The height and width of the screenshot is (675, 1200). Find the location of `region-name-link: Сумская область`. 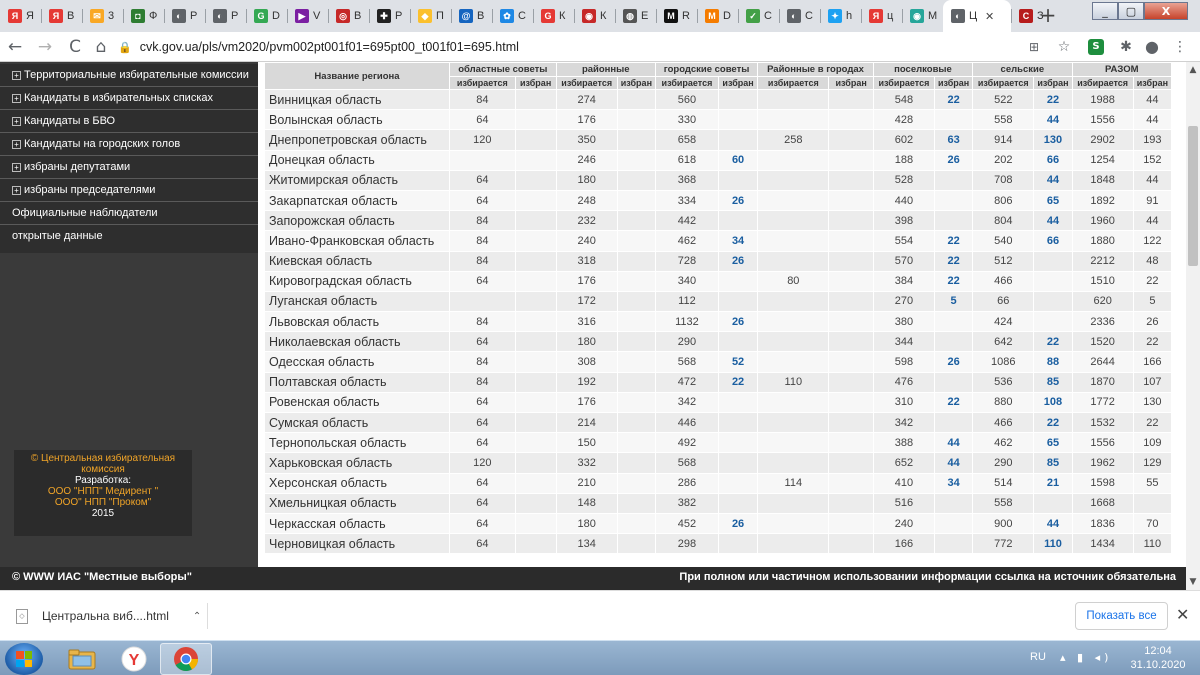

region-name-link: Сумская область is located at coordinates (357, 422).